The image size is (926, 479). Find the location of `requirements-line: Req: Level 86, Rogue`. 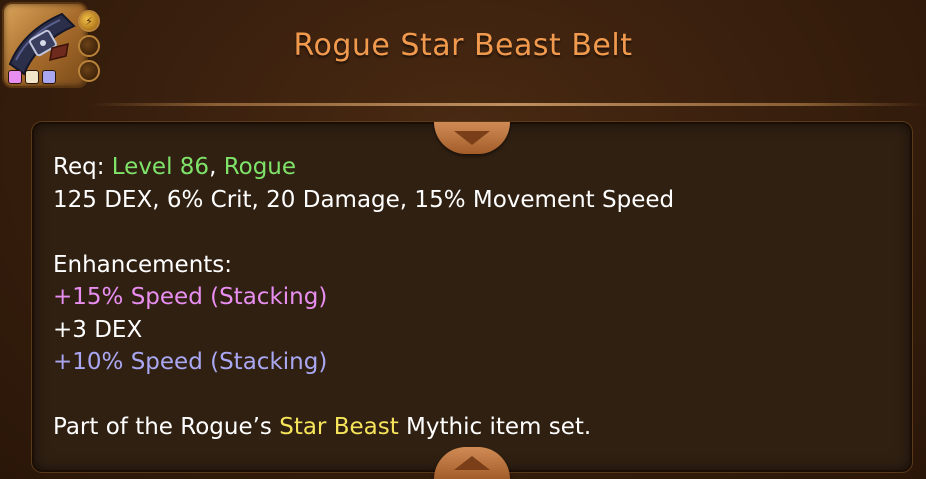

requirements-line: Req: Level 86, Rogue is located at coordinates (363, 167).